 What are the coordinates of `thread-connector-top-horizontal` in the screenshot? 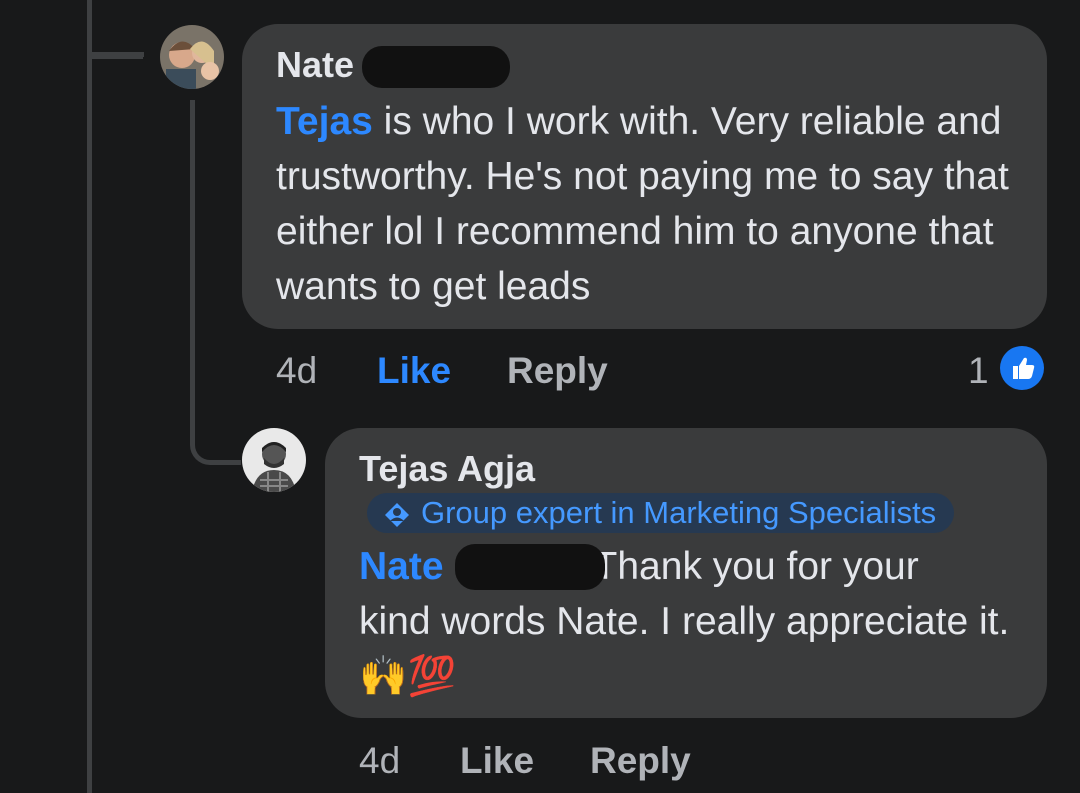 It's located at (118, 54).